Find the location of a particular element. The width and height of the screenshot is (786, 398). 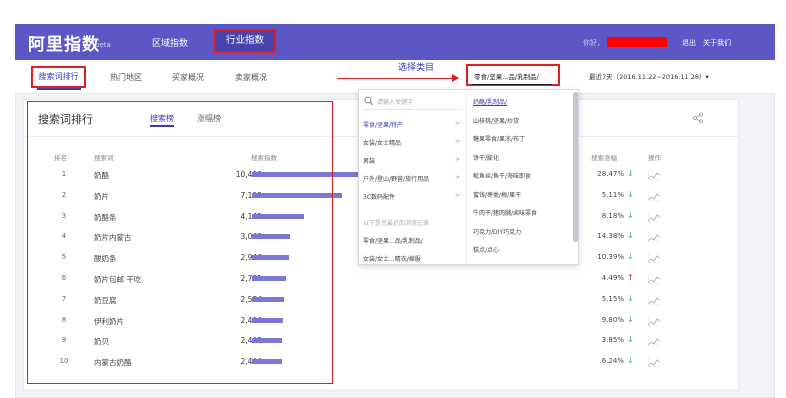

top-header: 阿里指数 beta 区域指数 行业指数 你好， 退出 关于我们 is located at coordinates (395, 42).